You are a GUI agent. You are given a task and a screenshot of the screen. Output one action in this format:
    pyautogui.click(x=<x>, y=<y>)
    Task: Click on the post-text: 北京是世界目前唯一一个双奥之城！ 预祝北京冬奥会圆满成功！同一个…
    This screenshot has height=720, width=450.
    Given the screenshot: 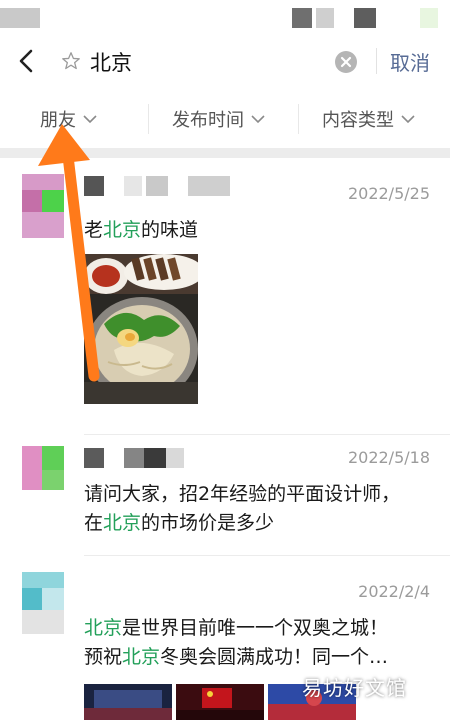 What is the action you would take?
    pyautogui.click(x=259, y=643)
    